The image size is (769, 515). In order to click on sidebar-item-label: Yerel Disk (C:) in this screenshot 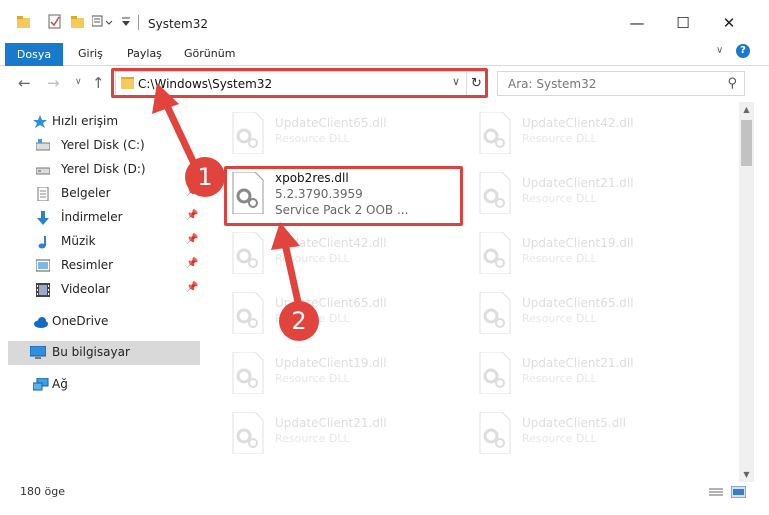, I will do `click(103, 145)`.